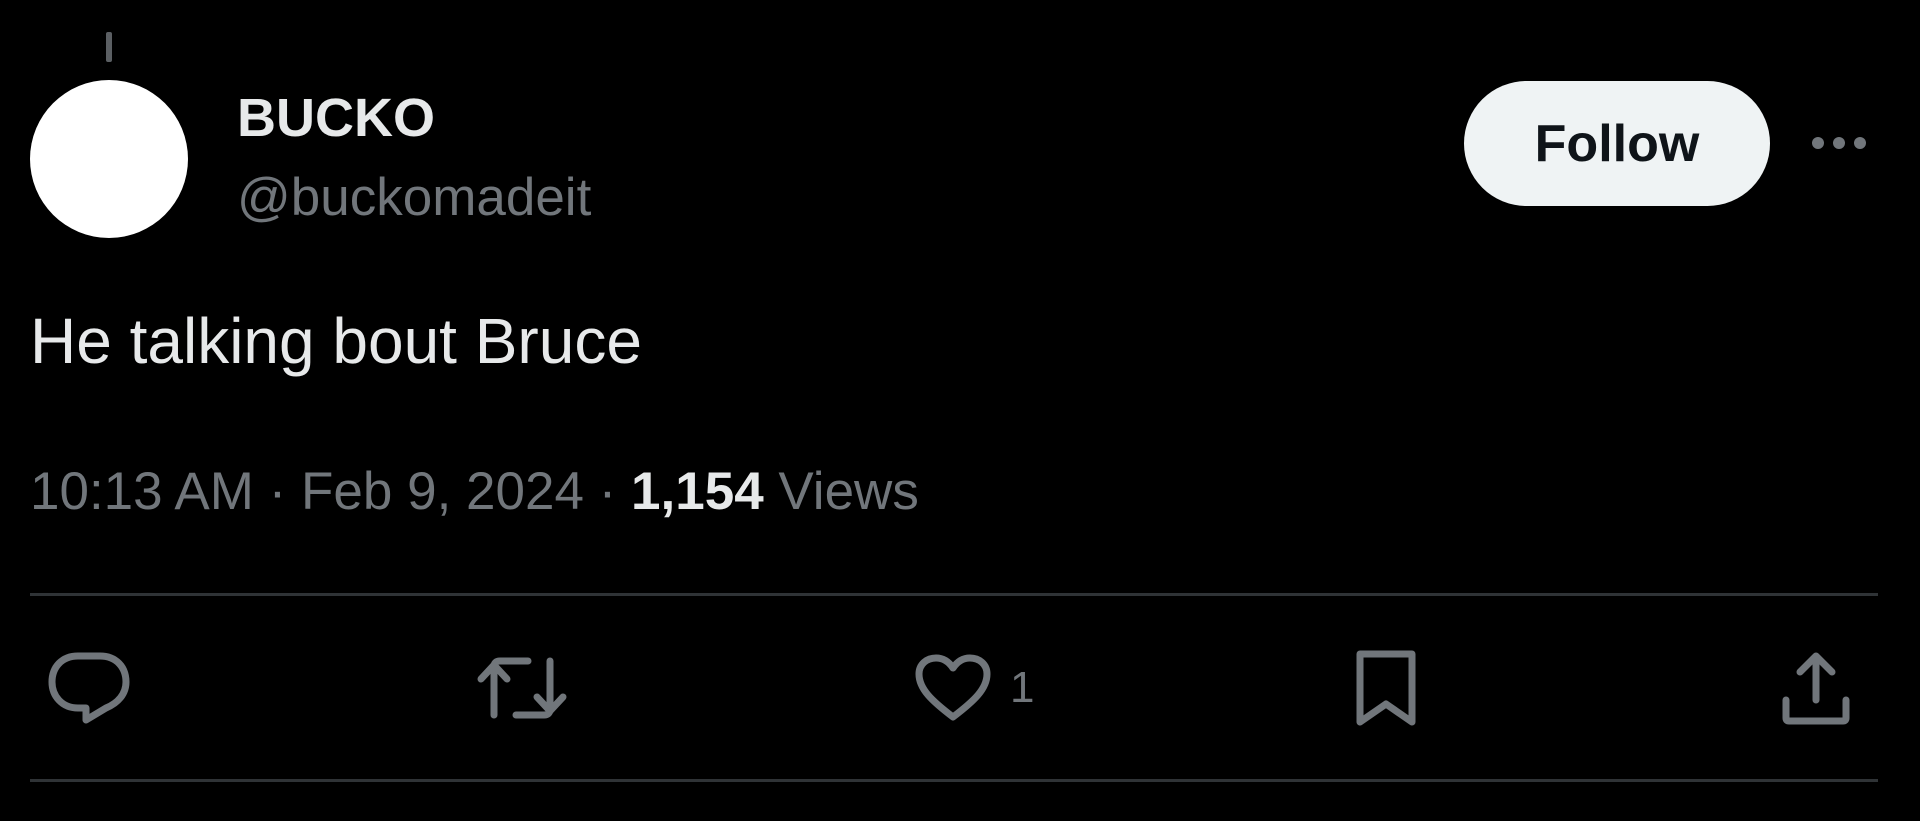 Image resolution: width=1920 pixels, height=821 pixels. I want to click on thread-connector-line, so click(109, 47).